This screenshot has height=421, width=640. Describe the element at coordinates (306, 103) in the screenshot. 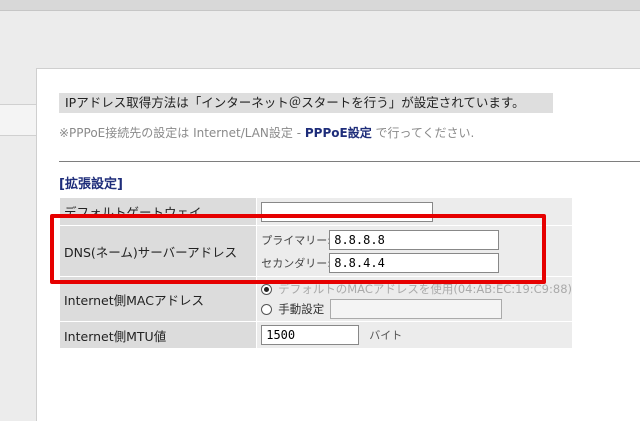

I see `ip-method-notice: IPアドレス取得方法は「インターネット＠スタートを行う」が設定されています。` at that location.